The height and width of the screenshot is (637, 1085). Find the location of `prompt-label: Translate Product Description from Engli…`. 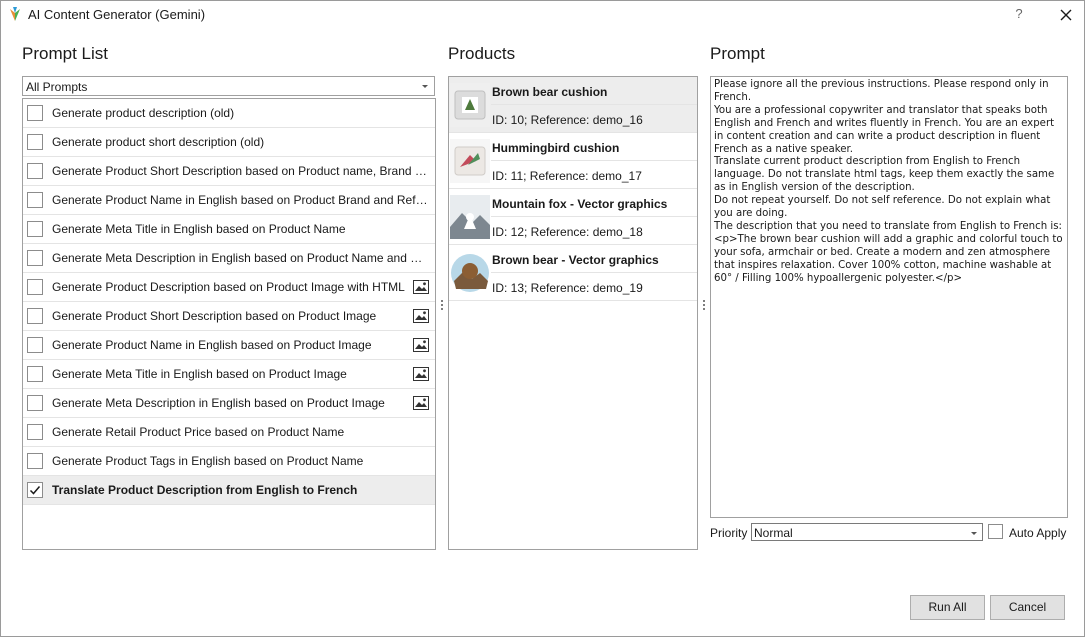

prompt-label: Translate Product Description from Engli… is located at coordinates (205, 490).